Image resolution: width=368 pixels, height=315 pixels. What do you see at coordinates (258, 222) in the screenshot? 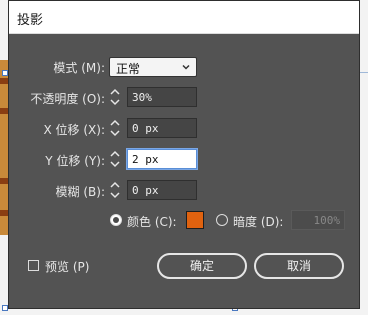
I see `darkness-label: 暗度 (D):` at bounding box center [258, 222].